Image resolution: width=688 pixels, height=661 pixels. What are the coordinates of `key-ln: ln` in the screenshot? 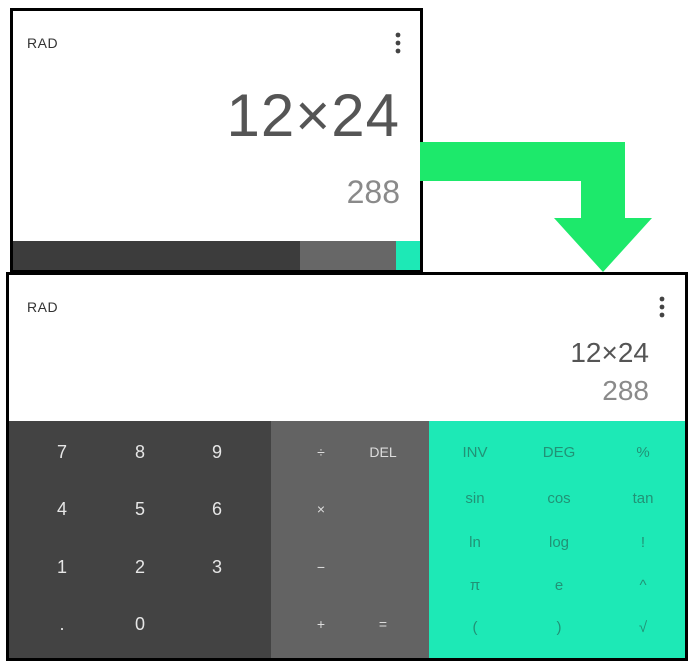 It's located at (475, 543).